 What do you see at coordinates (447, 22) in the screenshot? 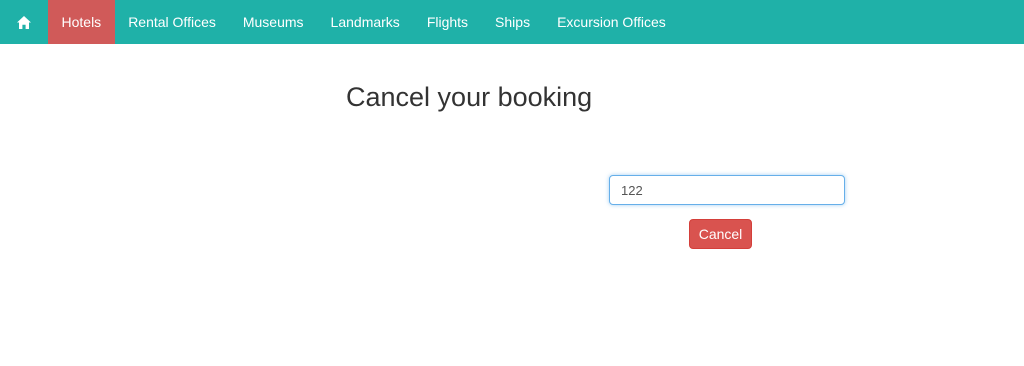
I see `nav-item-flights: Flights` at bounding box center [447, 22].